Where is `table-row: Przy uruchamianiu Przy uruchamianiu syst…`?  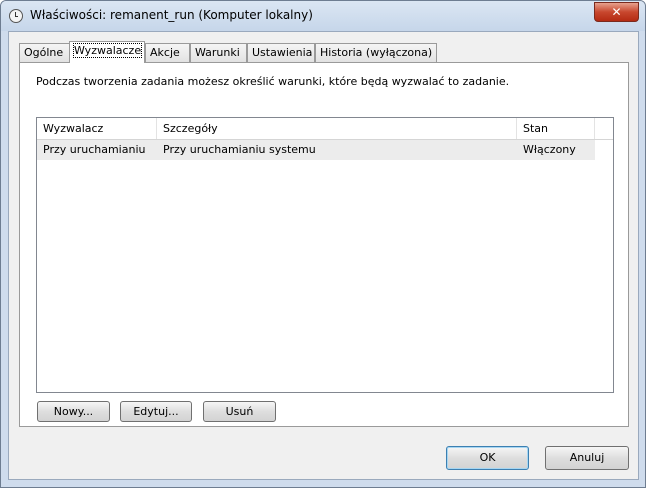
table-row: Przy uruchamianiu Przy uruchamianiu syst… is located at coordinates (316, 150).